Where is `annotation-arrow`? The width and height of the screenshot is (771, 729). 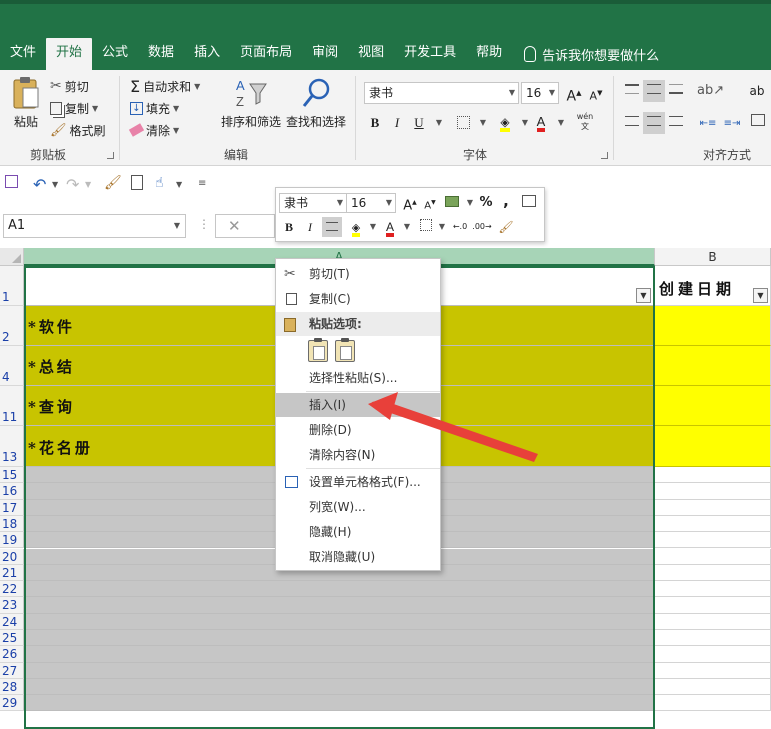 annotation-arrow is located at coordinates (453, 427).